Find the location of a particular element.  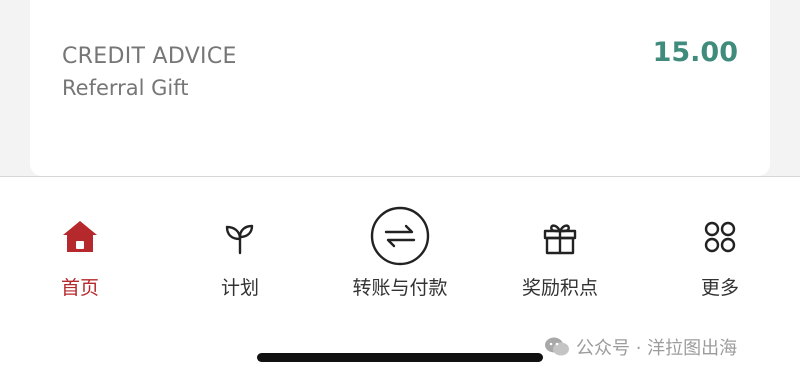

transaction-amount: 15.00 is located at coordinates (695, 52).